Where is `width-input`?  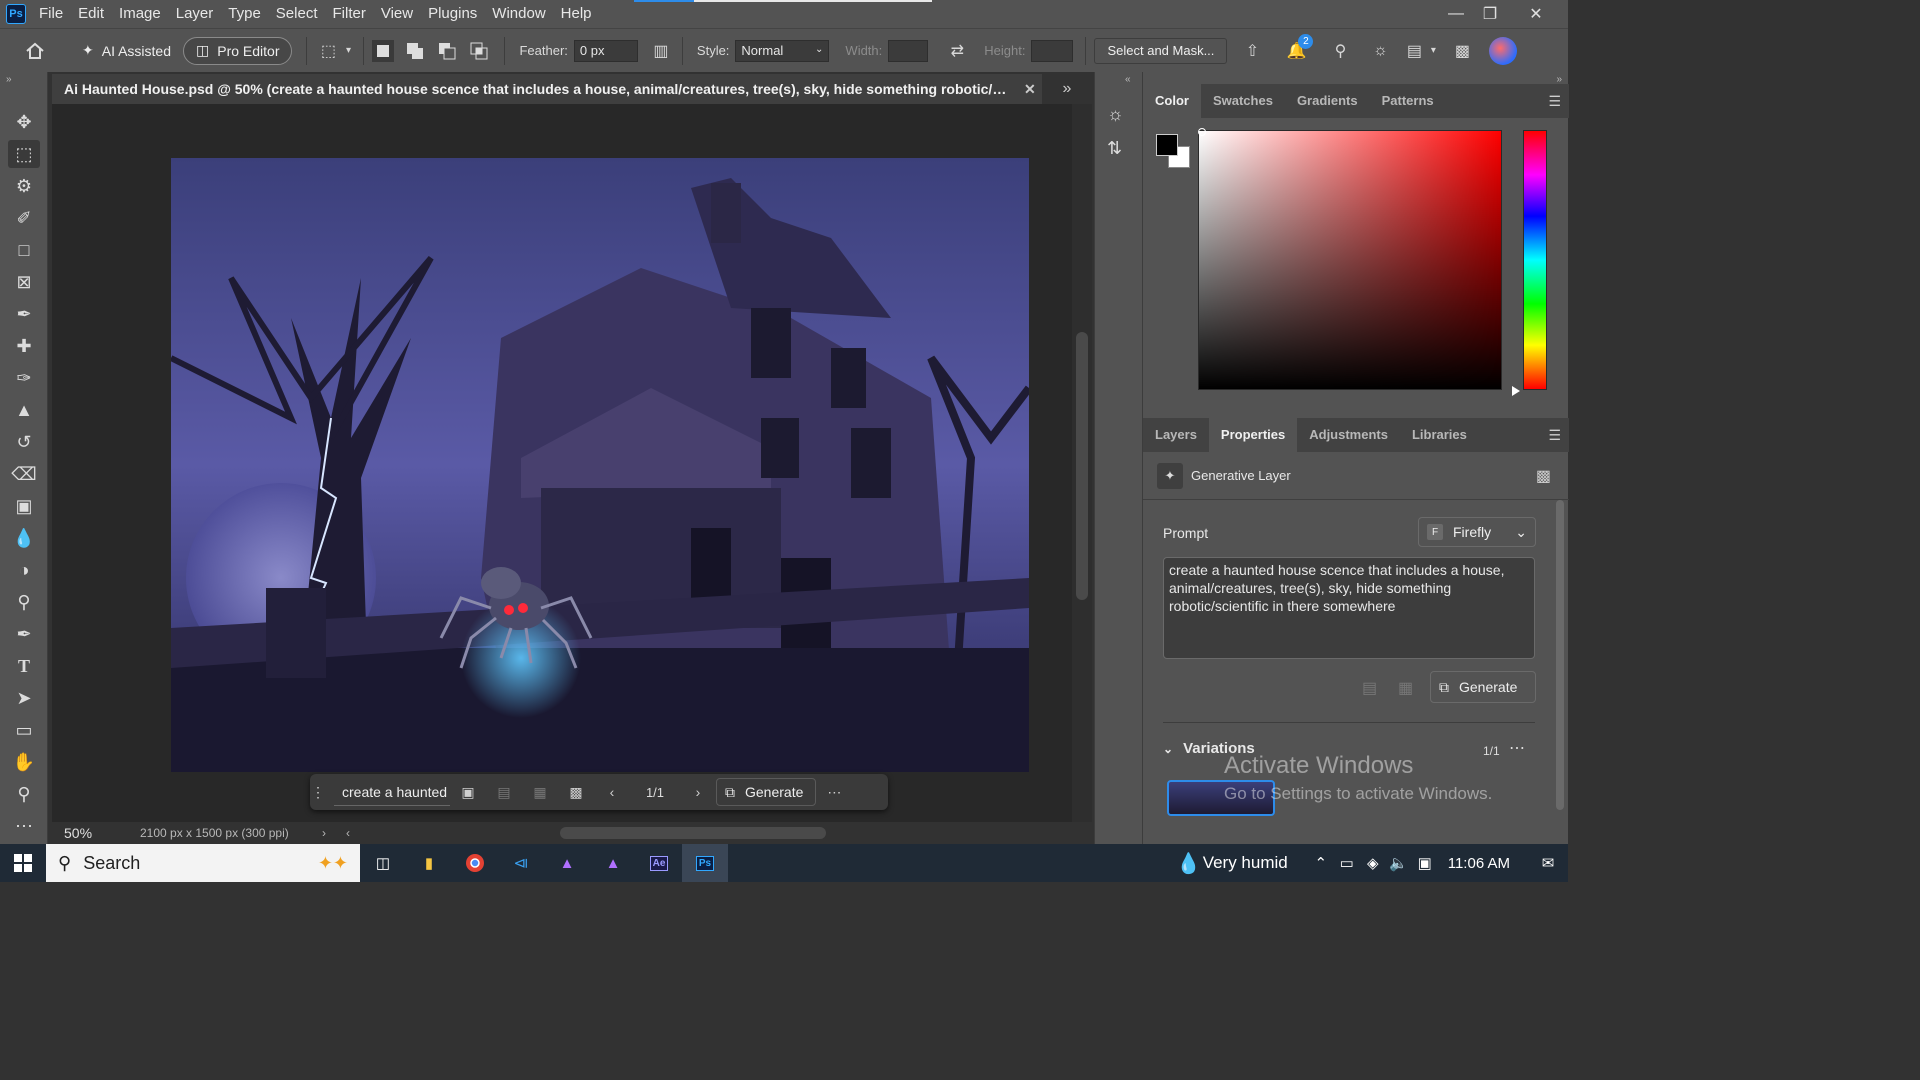 width-input is located at coordinates (908, 50).